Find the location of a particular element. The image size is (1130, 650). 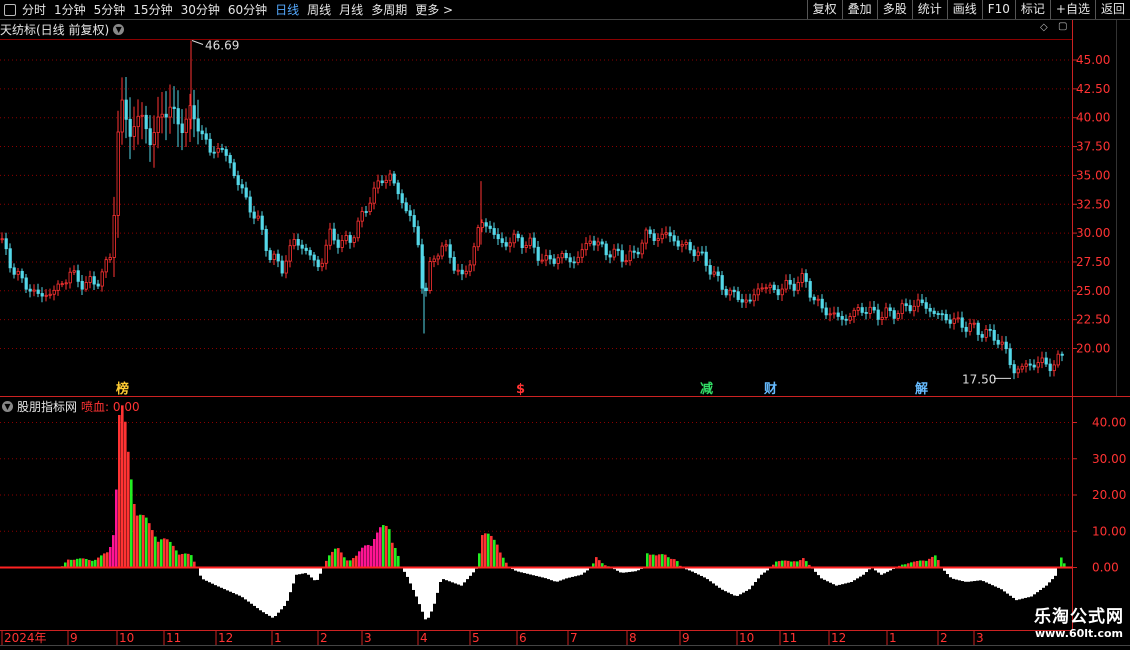

toolbar-button-7: +自选 is located at coordinates (1072, 9).